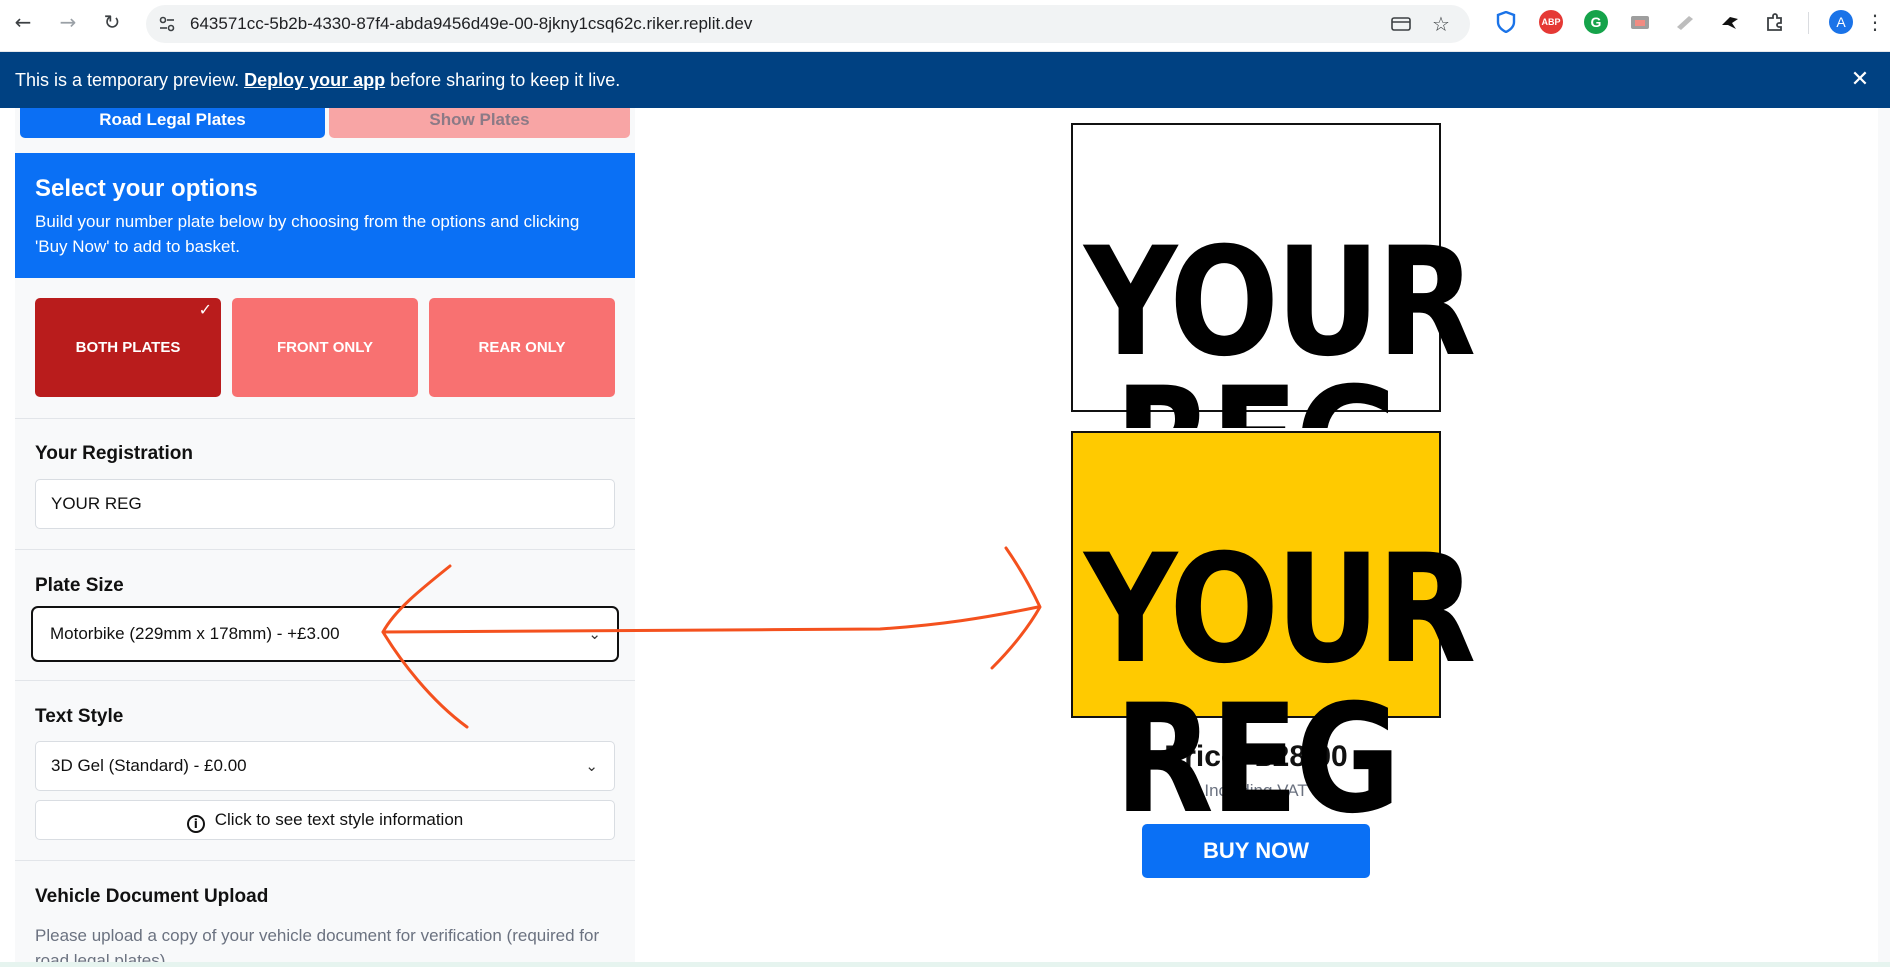  What do you see at coordinates (505, 80) in the screenshot?
I see `banner-suffix: before sharing to keep it live.` at bounding box center [505, 80].